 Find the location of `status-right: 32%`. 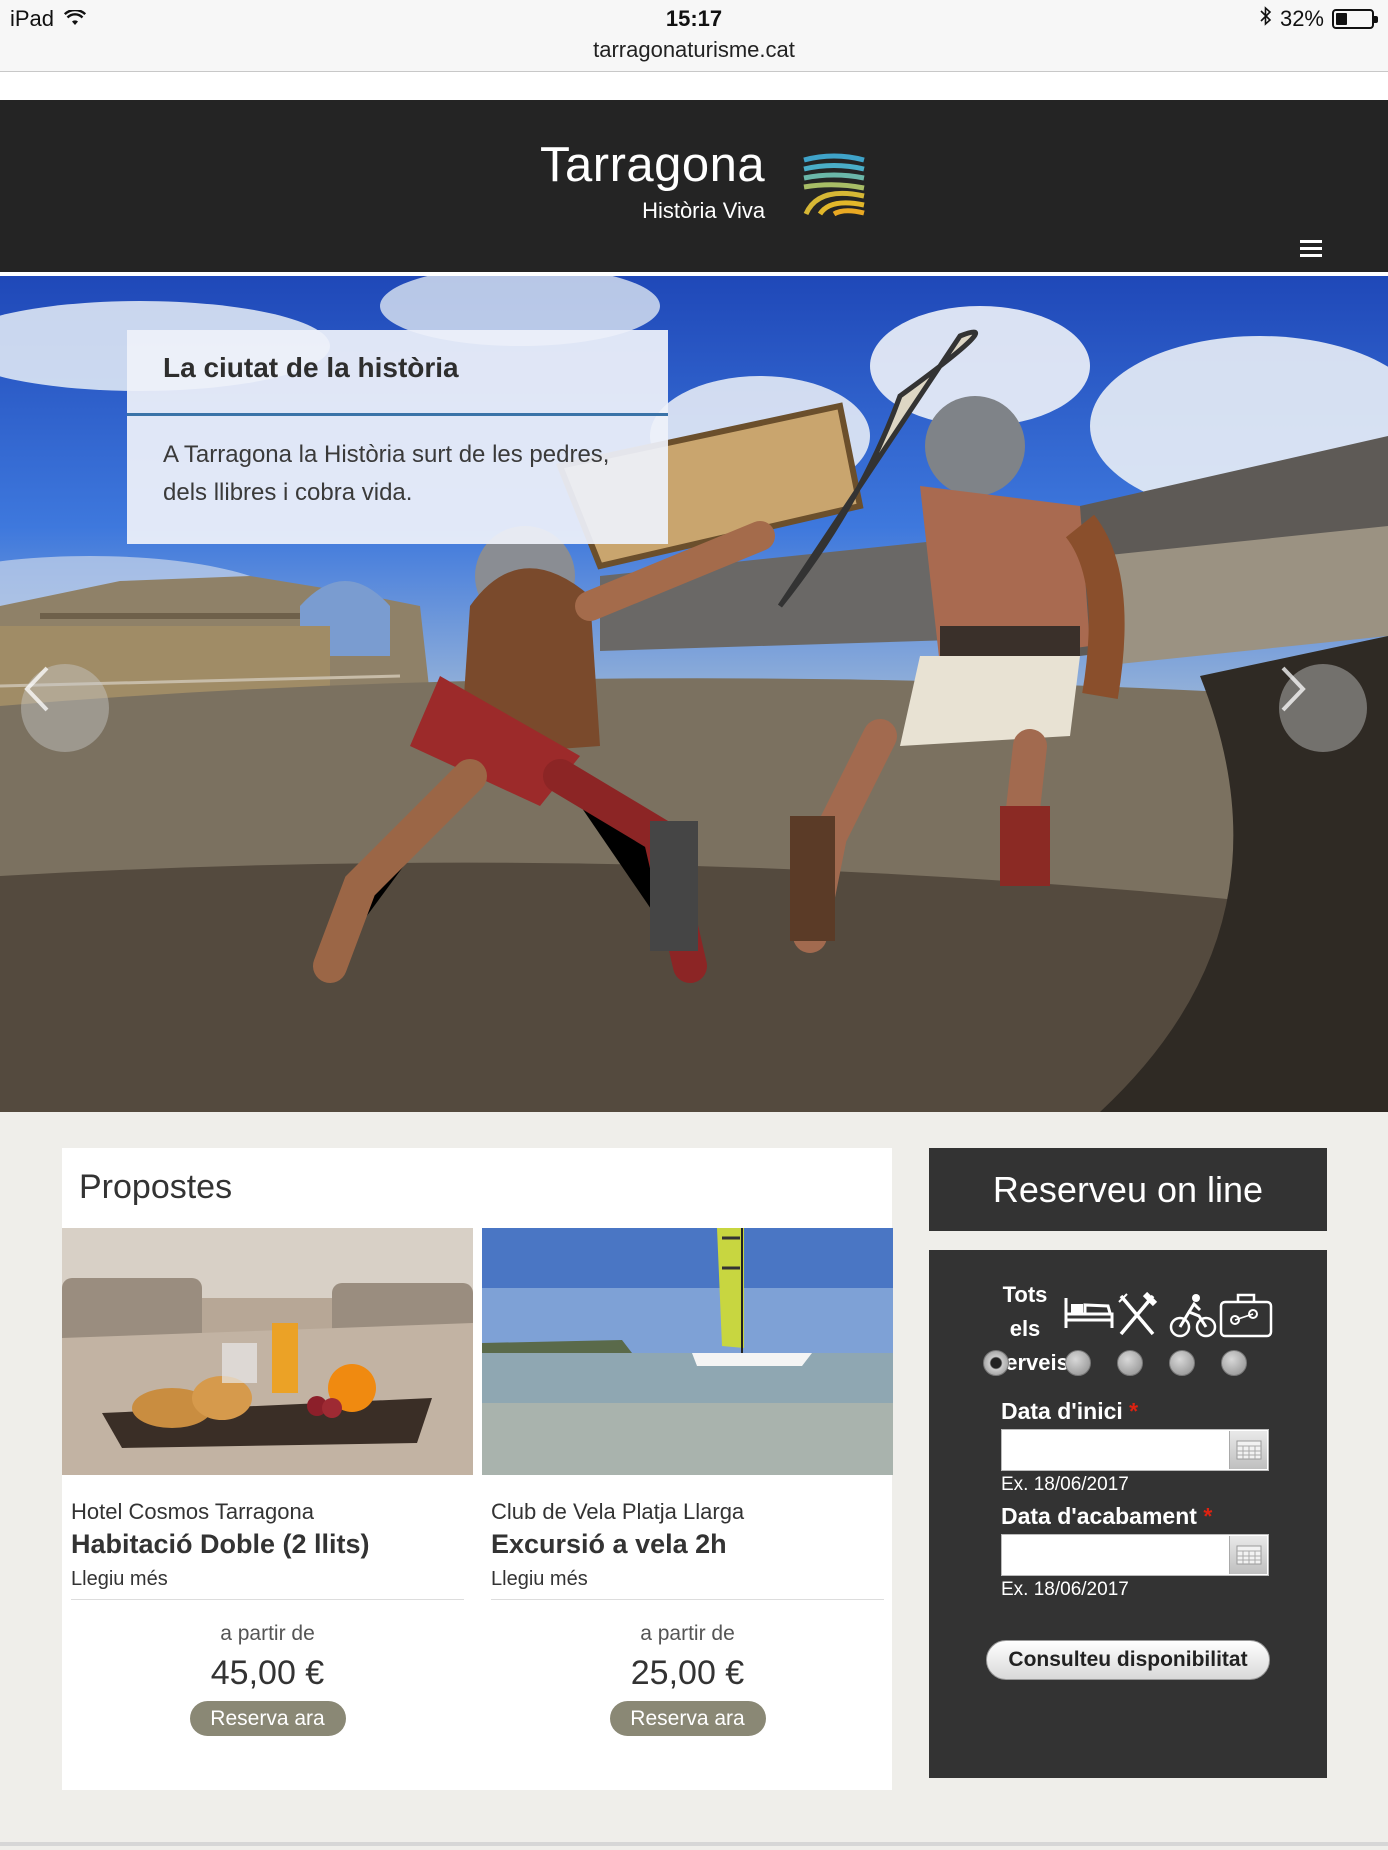

status-right: 32% is located at coordinates (1319, 19).